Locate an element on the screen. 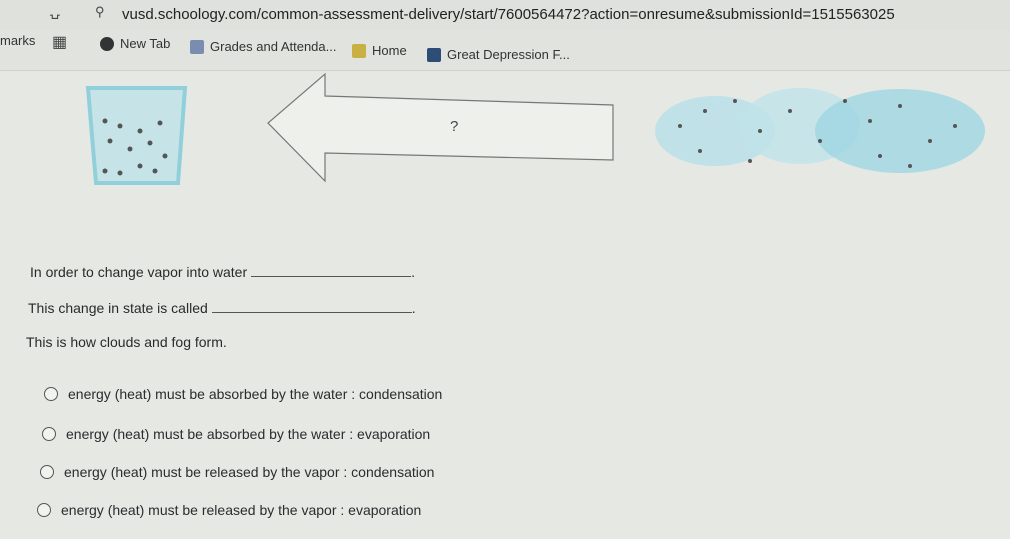 The width and height of the screenshot is (1010, 539). globe-icon is located at coordinates (107, 43).